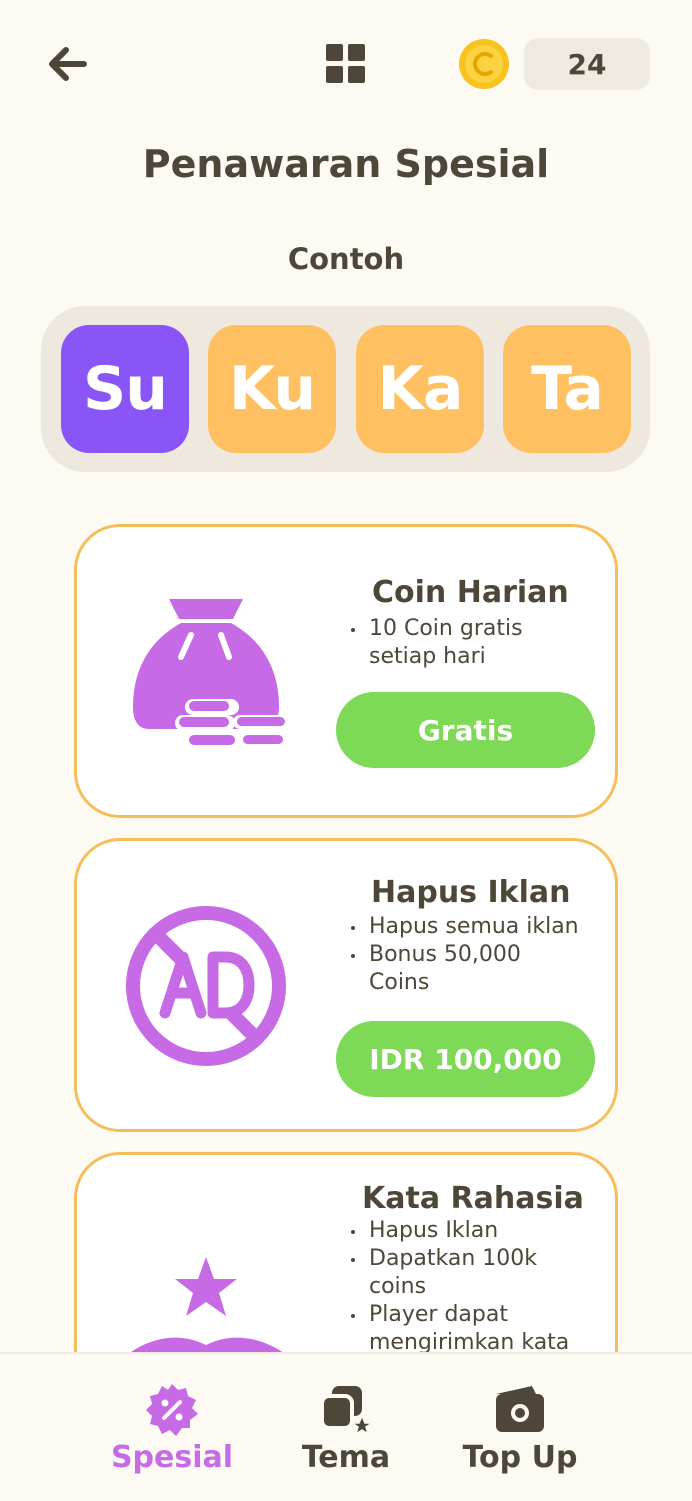 The height and width of the screenshot is (1501, 692). I want to click on no-ads-icon, so click(206, 986).